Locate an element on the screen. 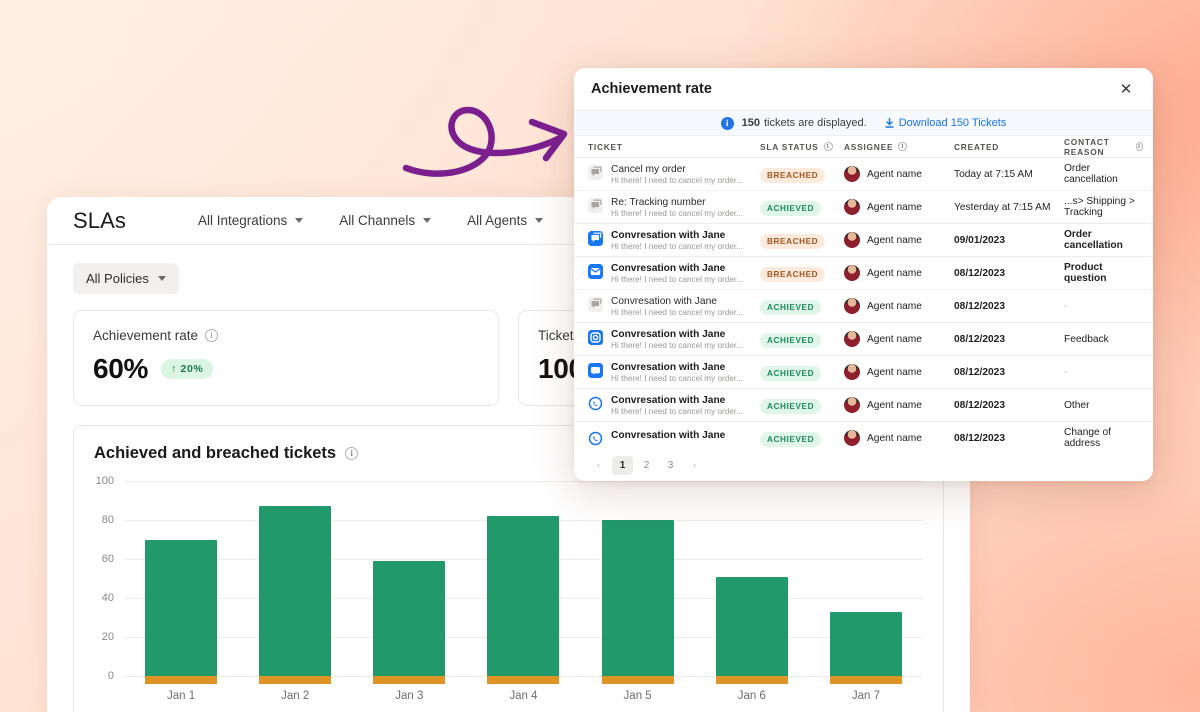  contact-reason-cell: Other is located at coordinates (1077, 405).